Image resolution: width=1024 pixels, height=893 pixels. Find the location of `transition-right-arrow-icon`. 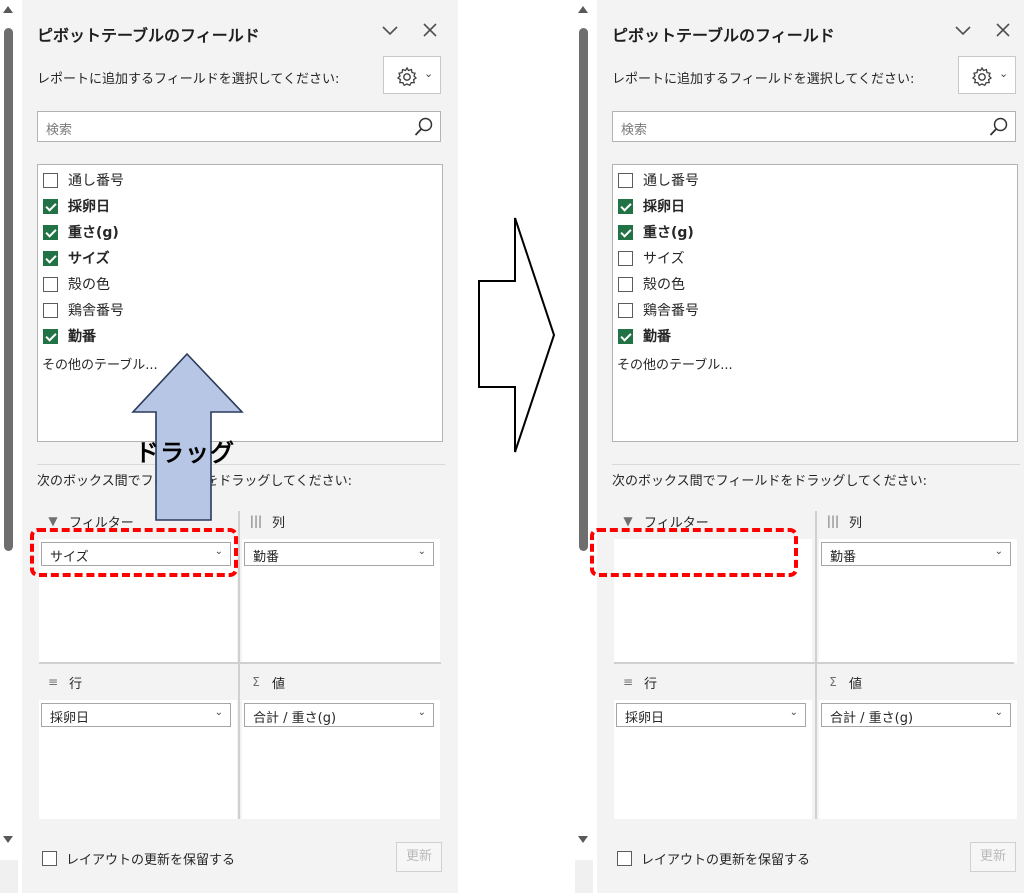

transition-right-arrow-icon is located at coordinates (517, 335).